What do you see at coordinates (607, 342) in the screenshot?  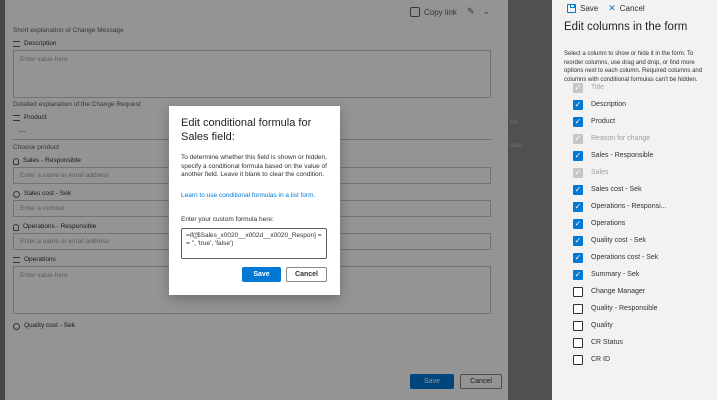 I see `column-label: CR Status` at bounding box center [607, 342].